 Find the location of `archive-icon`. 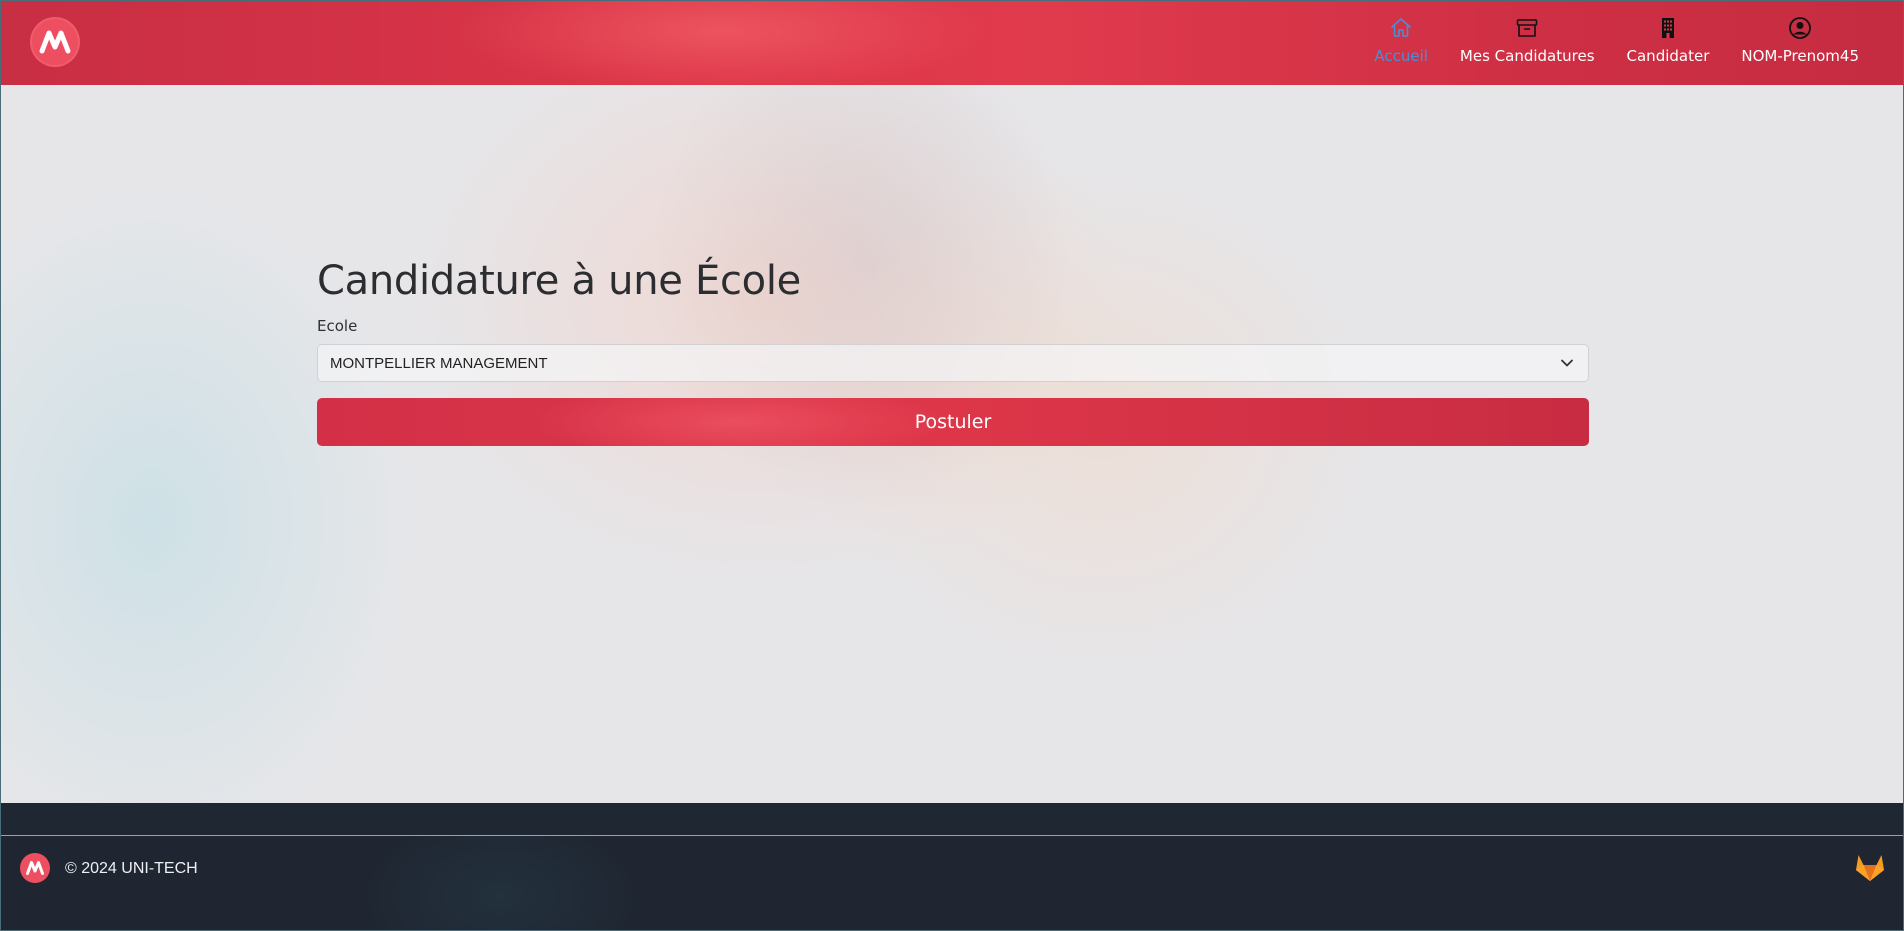

archive-icon is located at coordinates (1527, 28).